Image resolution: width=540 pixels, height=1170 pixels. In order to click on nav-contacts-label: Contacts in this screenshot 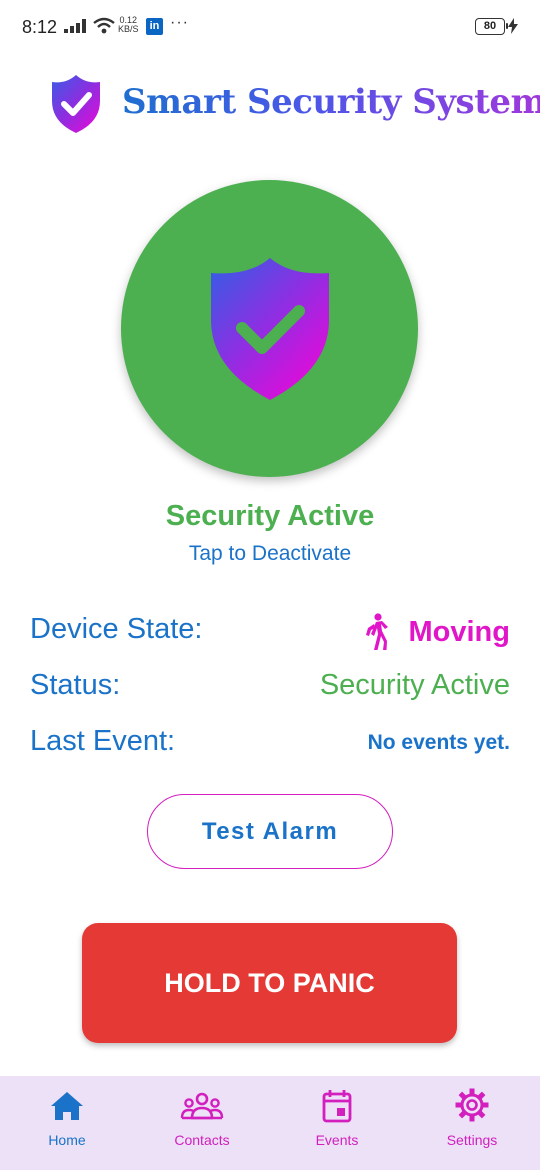, I will do `click(202, 1140)`.